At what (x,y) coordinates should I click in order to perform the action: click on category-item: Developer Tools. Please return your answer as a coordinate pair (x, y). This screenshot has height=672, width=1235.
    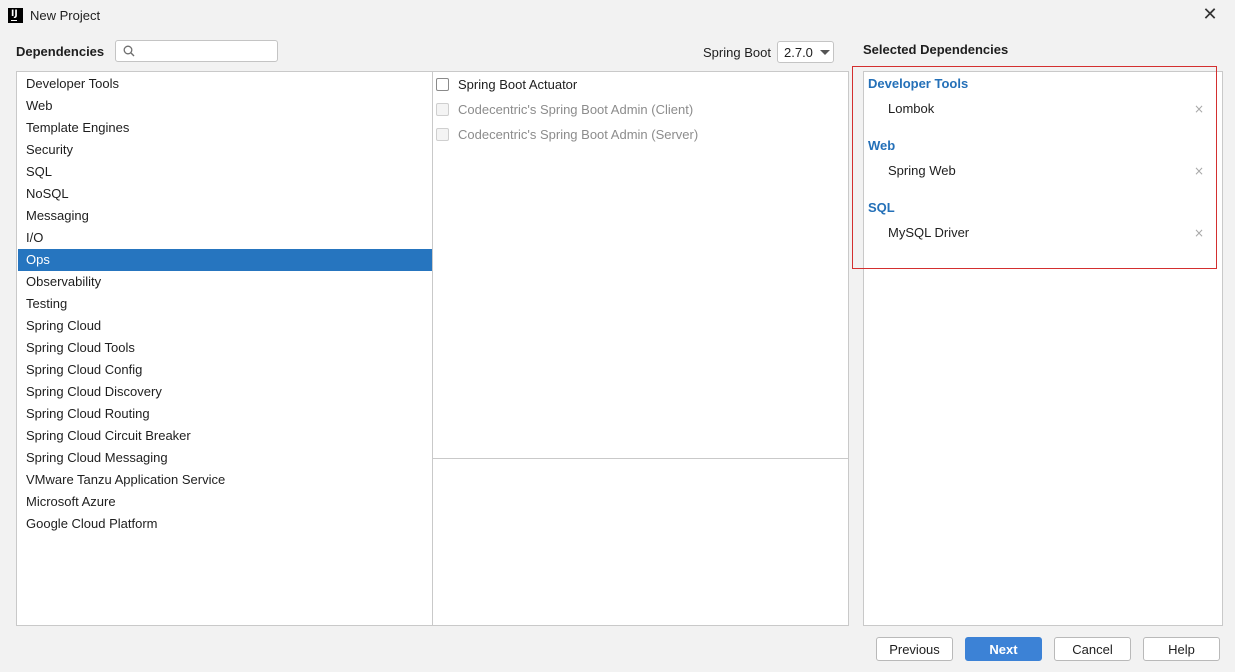
    Looking at the image, I should click on (225, 84).